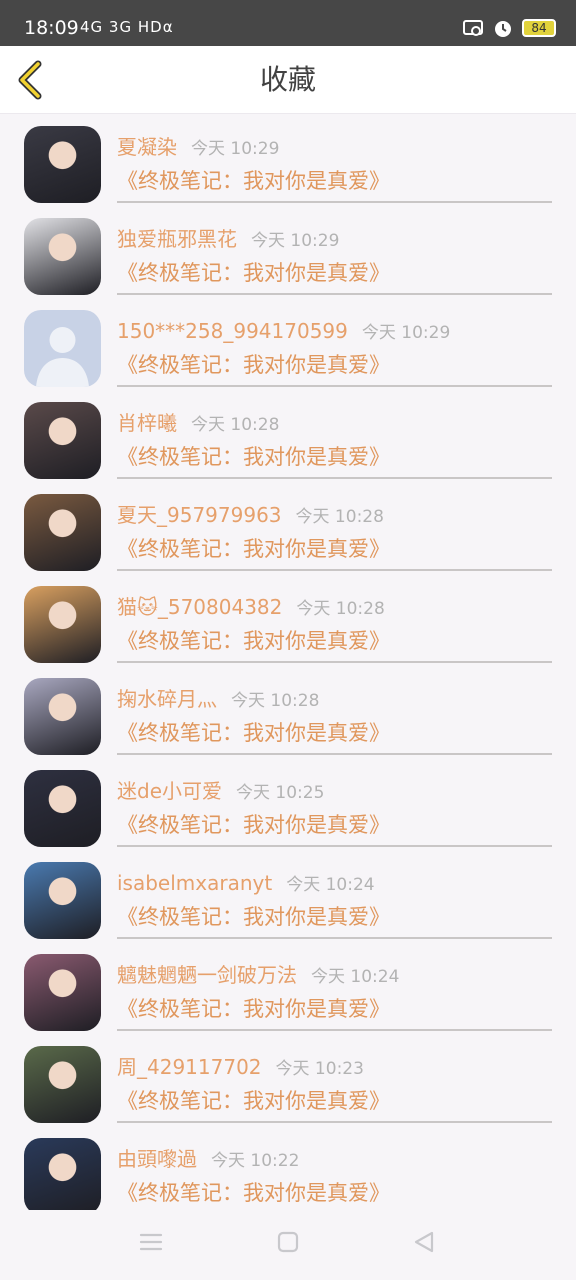 The image size is (576, 1280). Describe the element at coordinates (240, 1067) in the screenshot. I see `user-name: 周_429117702 今天 10:23` at that location.